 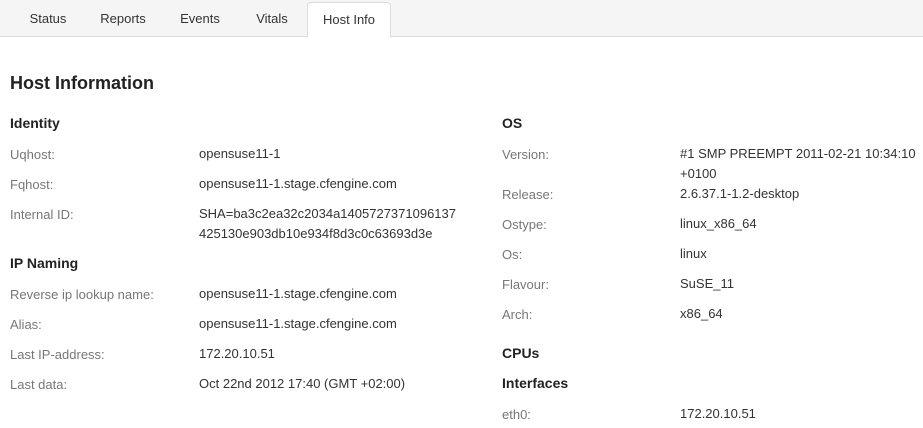 What do you see at coordinates (798, 153) in the screenshot?
I see `os-version-value-line1: #1 SMP PREEMPT 2011-02-21 10:34:10` at bounding box center [798, 153].